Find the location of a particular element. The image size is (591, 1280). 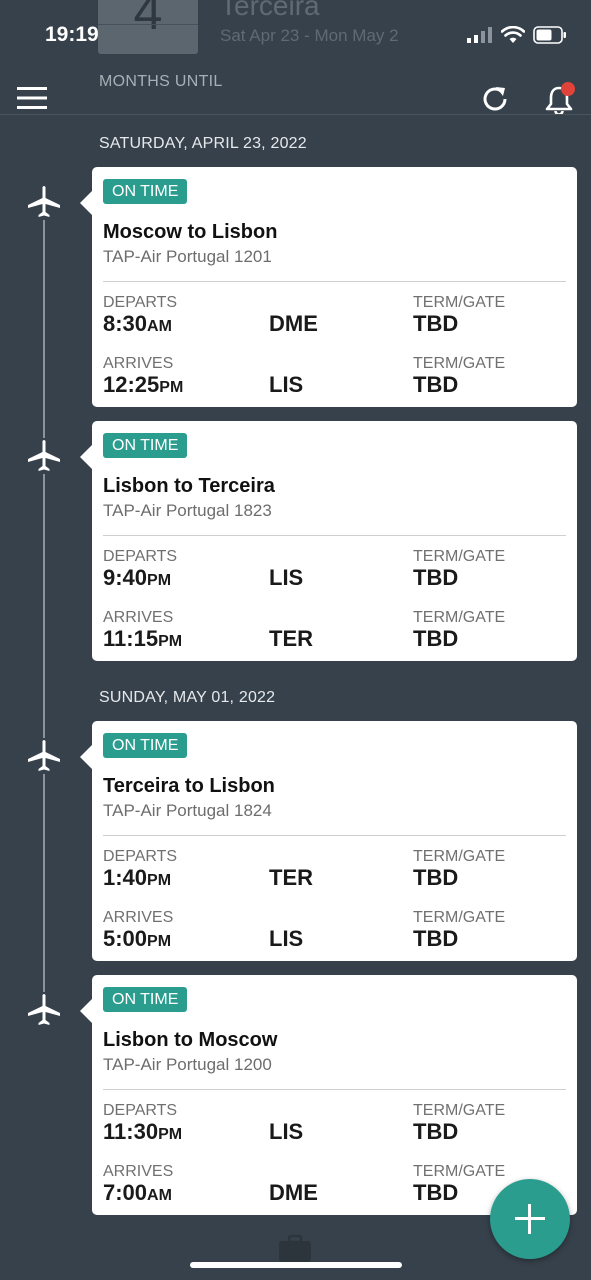

arrives-airport-code: DME is located at coordinates (293, 1192).